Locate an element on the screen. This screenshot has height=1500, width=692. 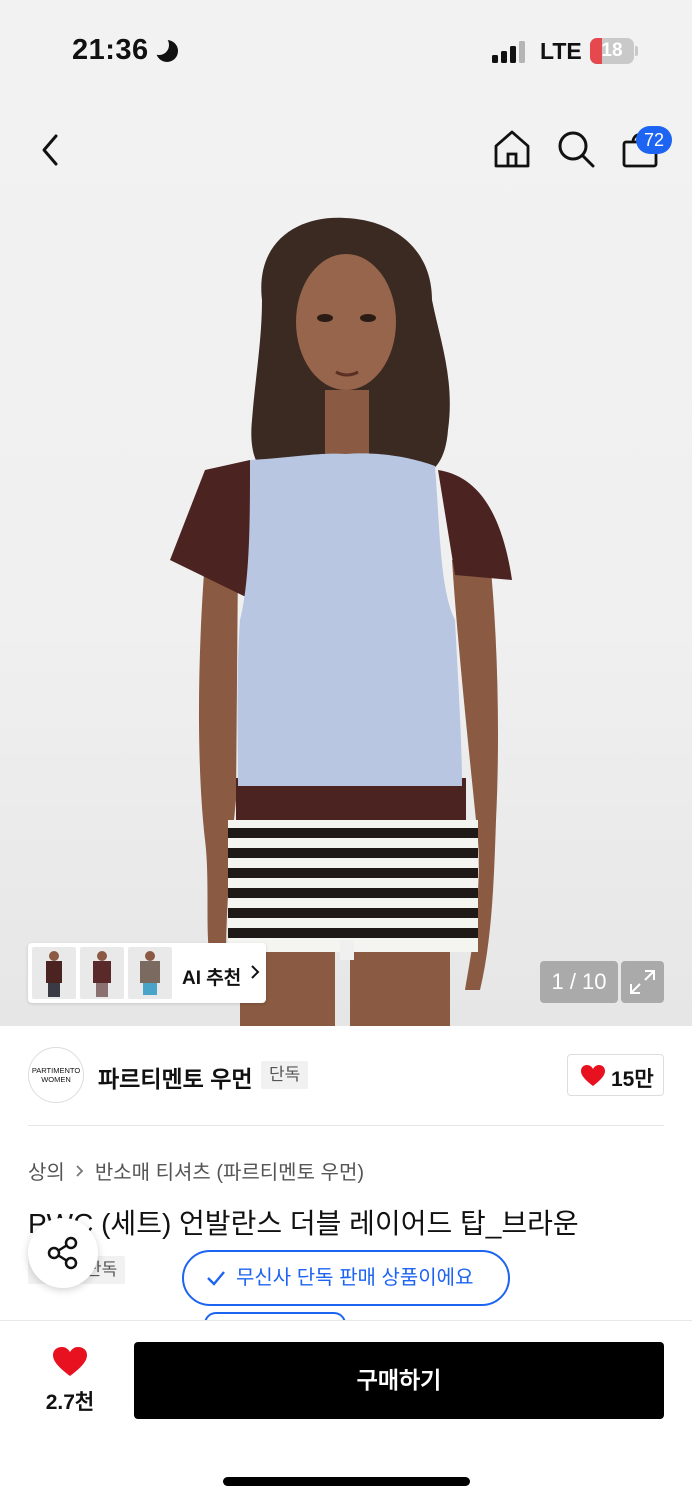
product-title: PWC (세트) 언발란스 더블 레이어드 탑_브라운 is located at coordinates (303, 1223).